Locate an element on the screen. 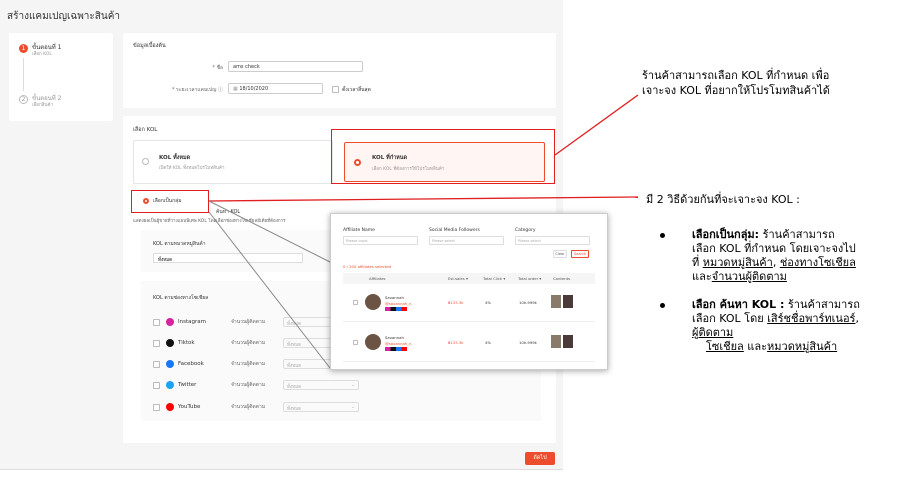  avatar is located at coordinates (373, 342).